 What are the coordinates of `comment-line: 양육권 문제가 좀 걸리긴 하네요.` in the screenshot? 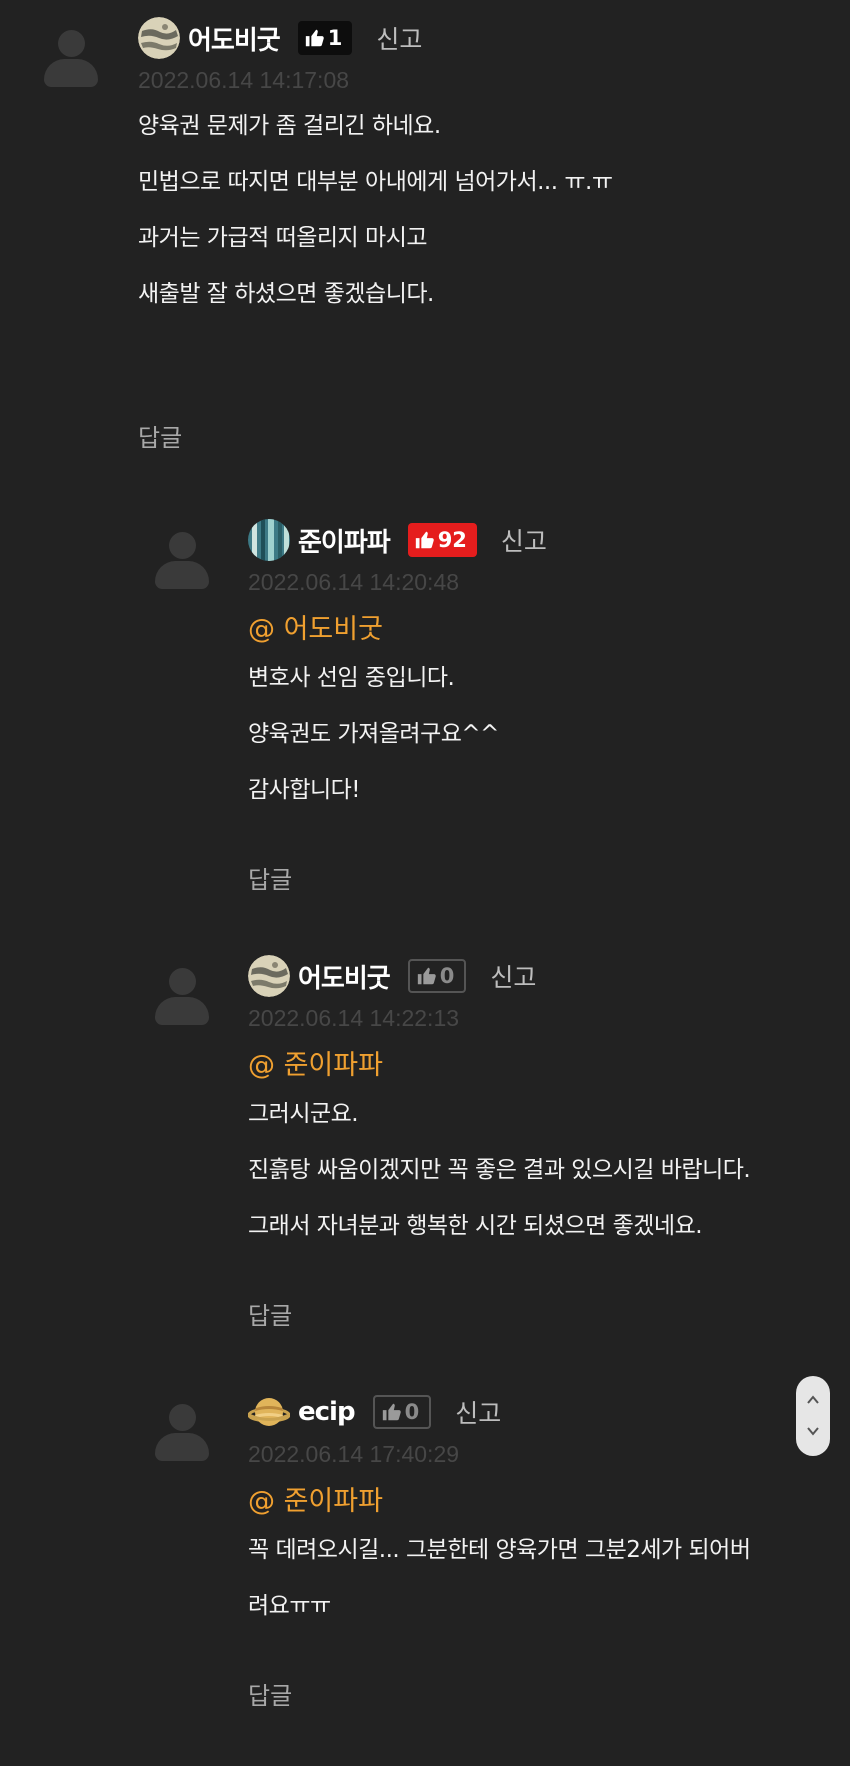 It's located at (289, 126).